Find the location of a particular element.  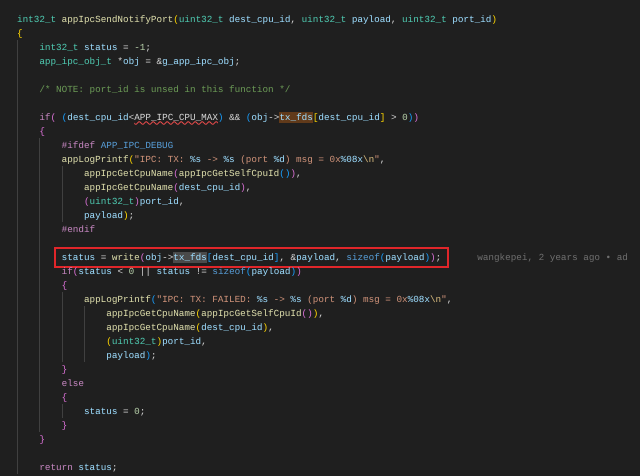

code-line: int32_t appIpcSendNotifyPort(uint32_t dest_cpu_id, uint32_t payload, uint32_t port_id) is located at coordinates (257, 19).